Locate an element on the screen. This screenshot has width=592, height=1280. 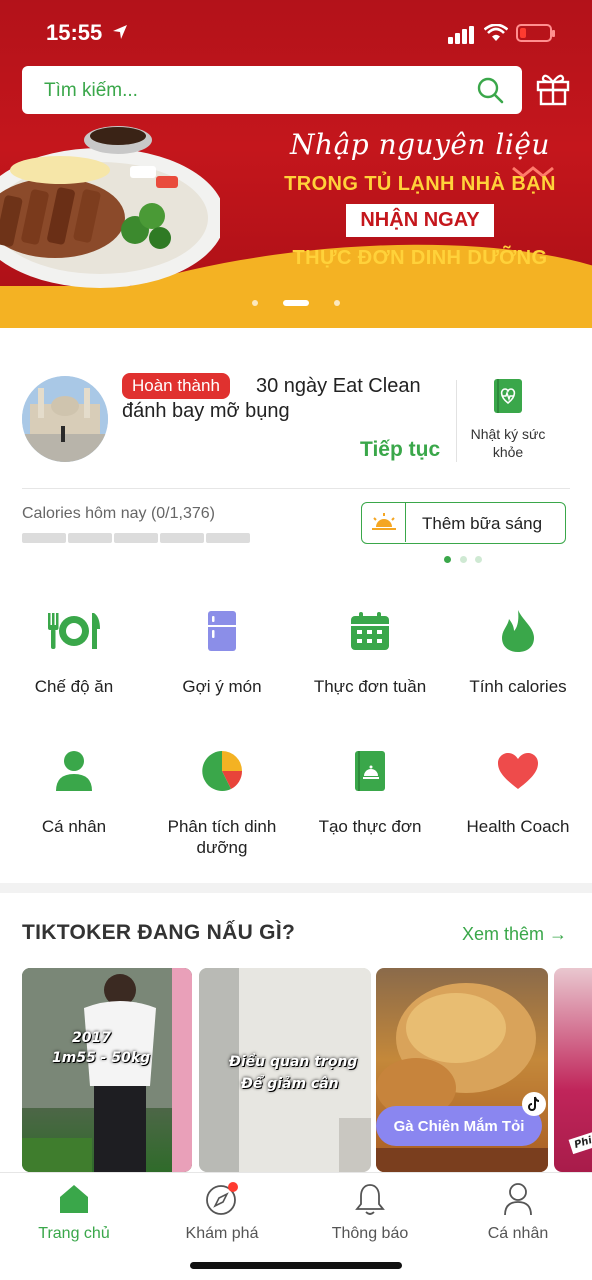
menu-book-icon is located at coordinates (370, 771).